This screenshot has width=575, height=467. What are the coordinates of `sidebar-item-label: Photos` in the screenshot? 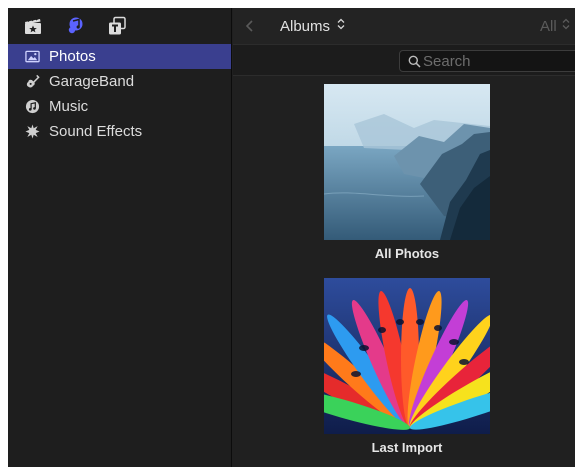 It's located at (72, 56).